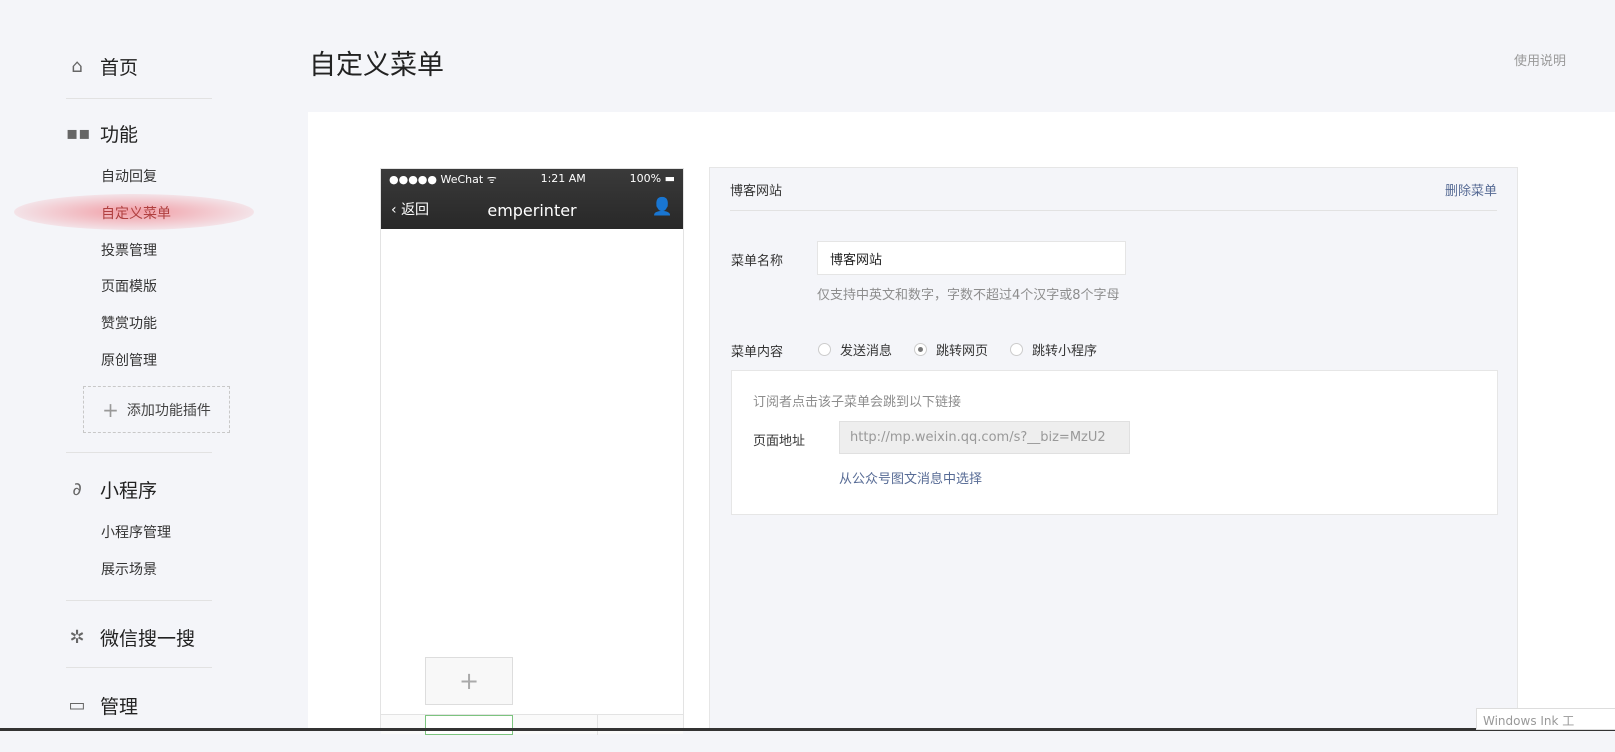  Describe the element at coordinates (968, 295) in the screenshot. I see `name-tip: 仅支持中英文和数字，字数不超过4个汉字或8个字母` at that location.